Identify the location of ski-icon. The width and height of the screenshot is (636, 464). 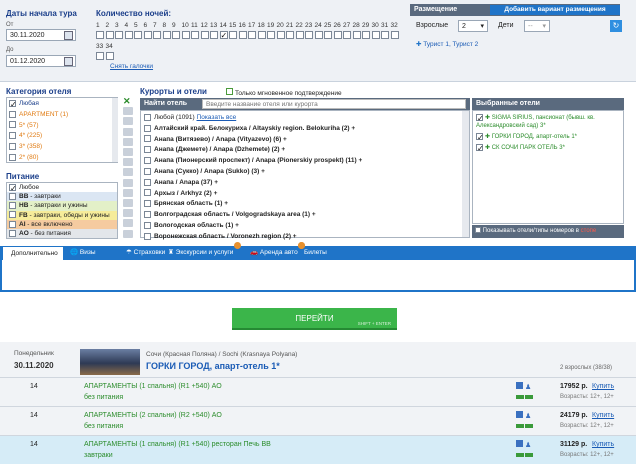
(128, 192).